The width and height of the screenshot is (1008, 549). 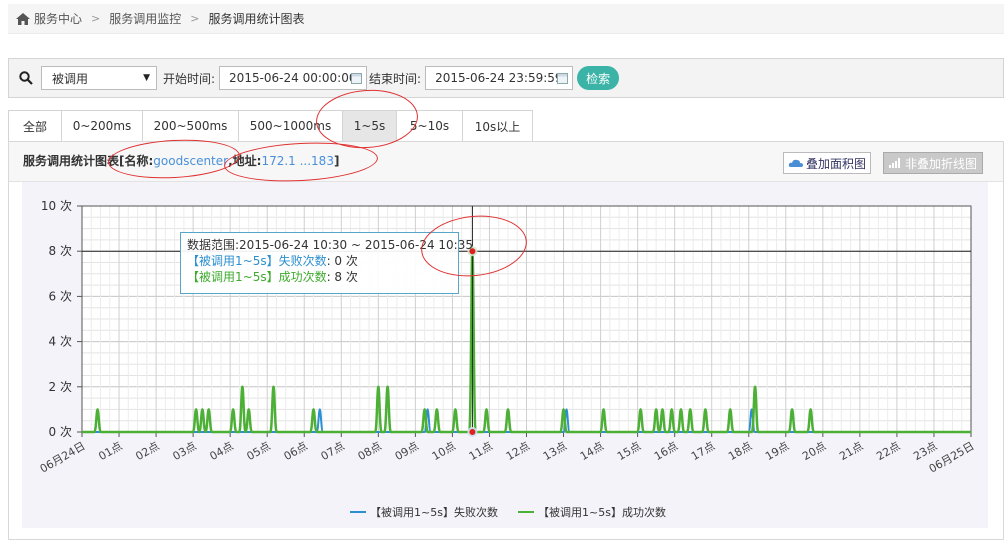 What do you see at coordinates (342, 277) in the screenshot?
I see `tooltip-ok-value: : 8 次` at bounding box center [342, 277].